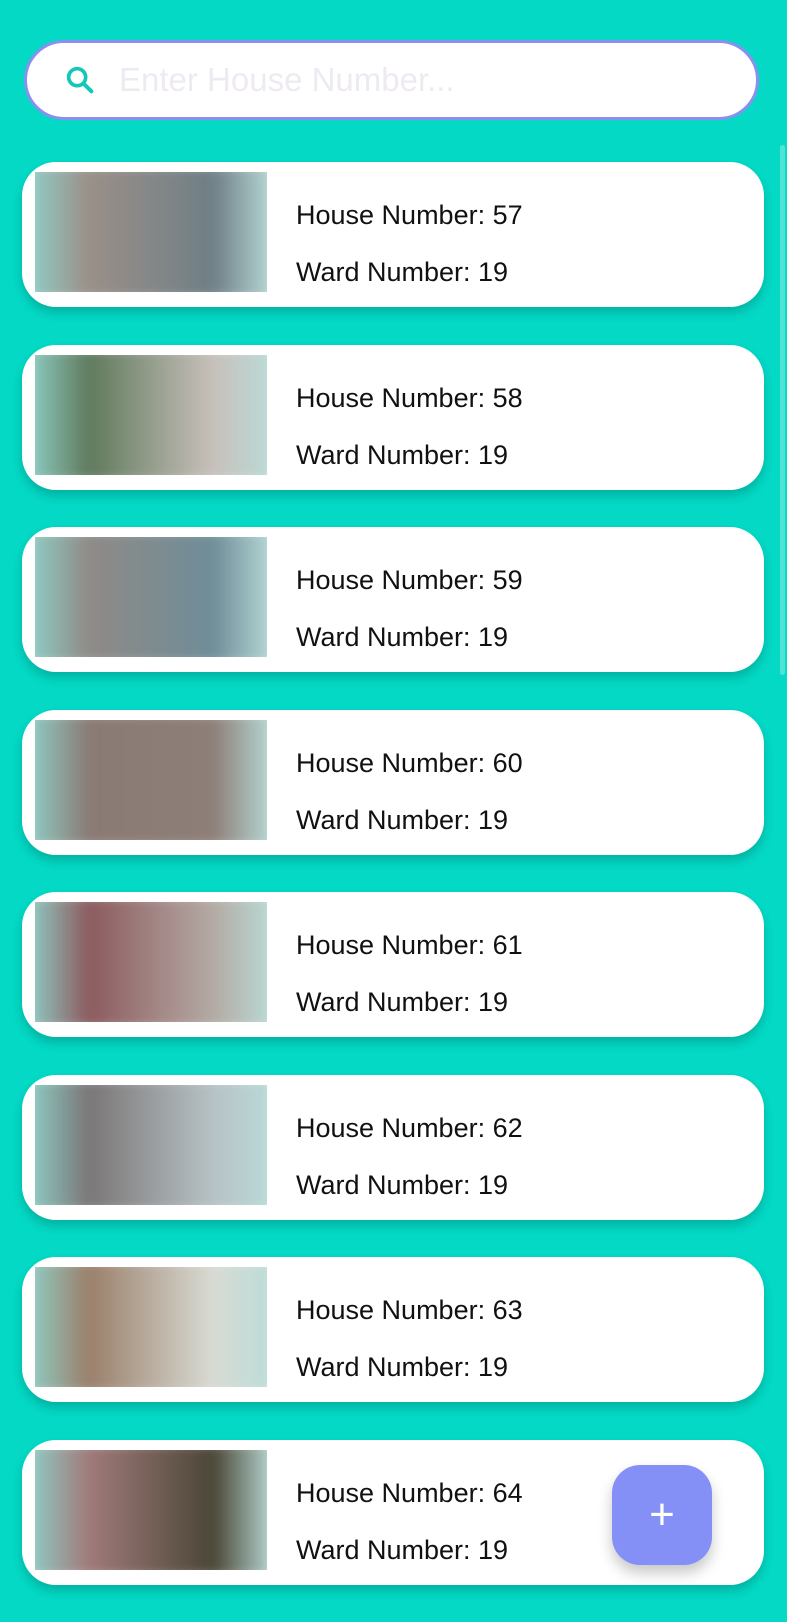 This screenshot has width=787, height=1622. What do you see at coordinates (393, 782) in the screenshot?
I see `house-card: House Number: 60 Ward Number: 19` at bounding box center [393, 782].